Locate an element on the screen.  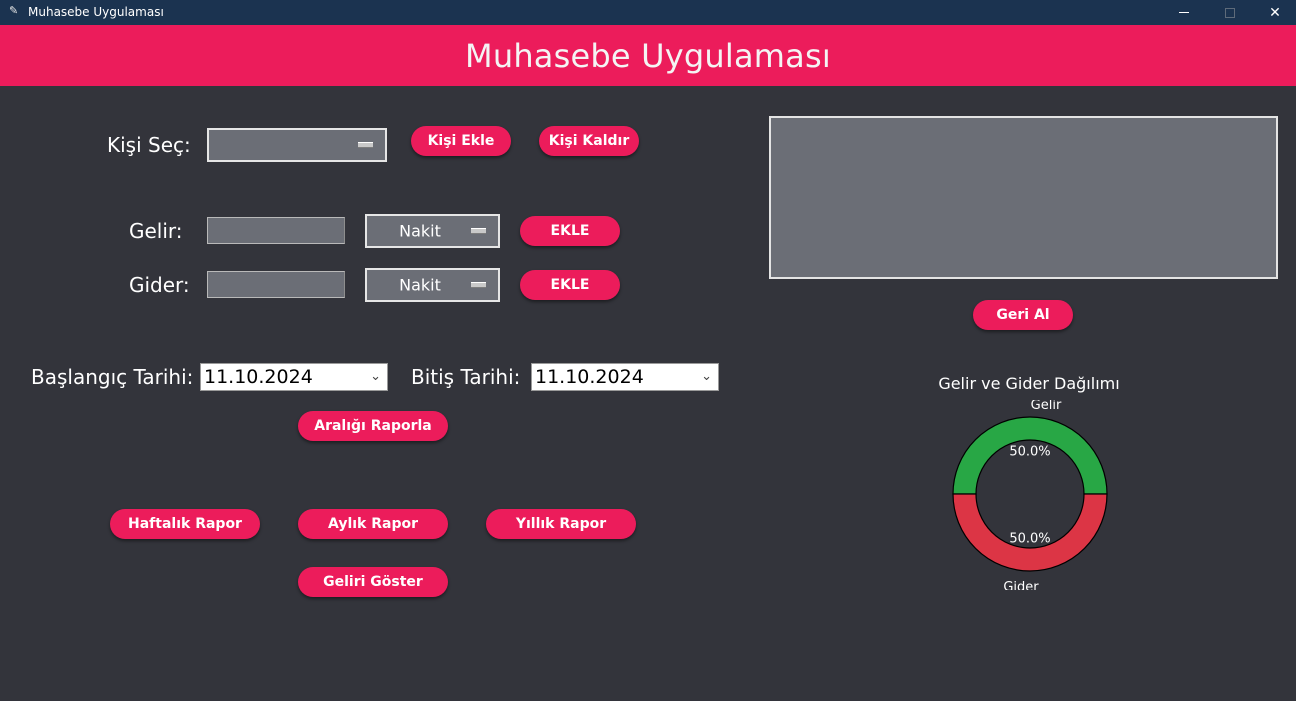
close-icon: ✕ is located at coordinates (1275, 12).